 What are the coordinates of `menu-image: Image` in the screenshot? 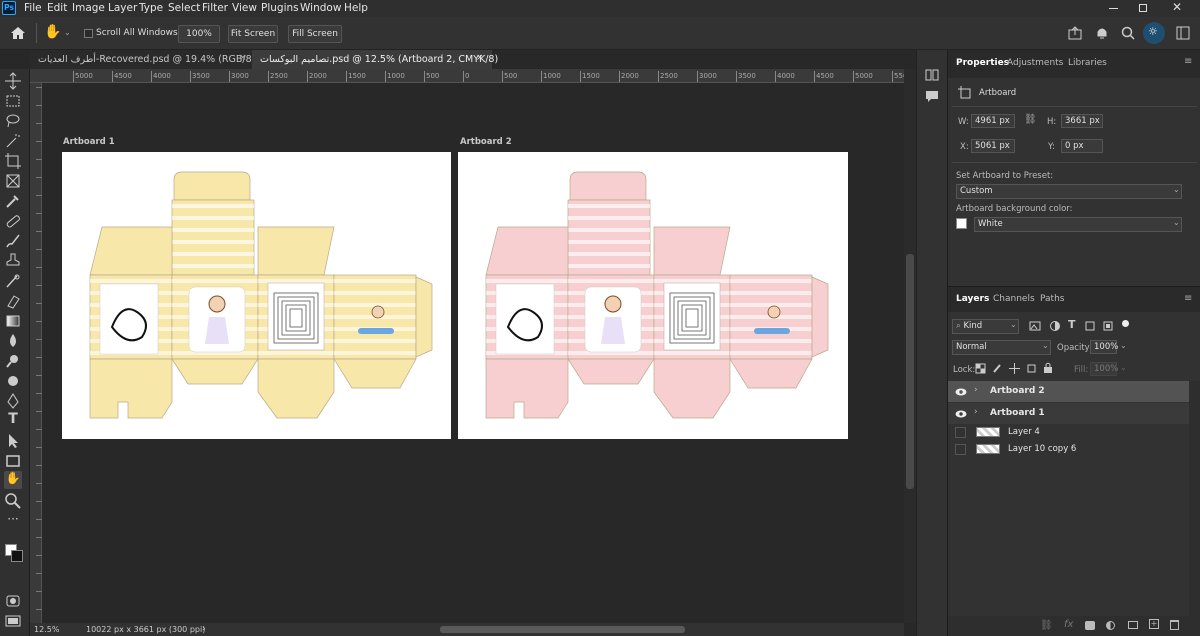 It's located at (88, 8).